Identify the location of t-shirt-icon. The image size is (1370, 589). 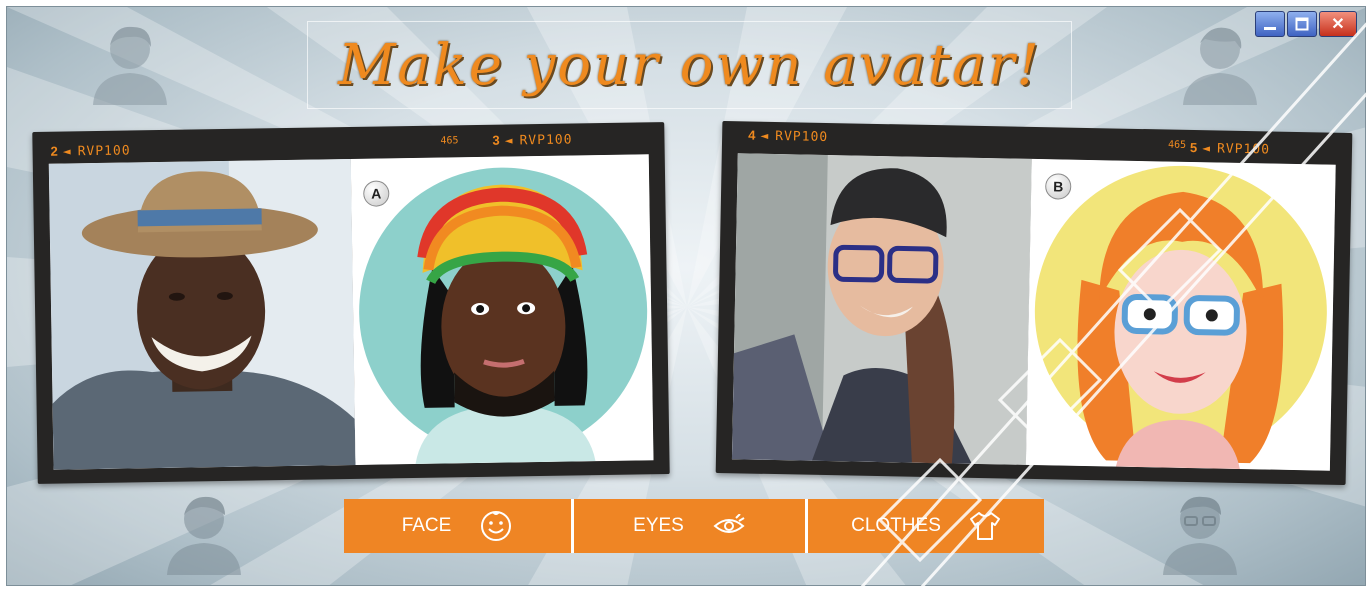
(984, 526).